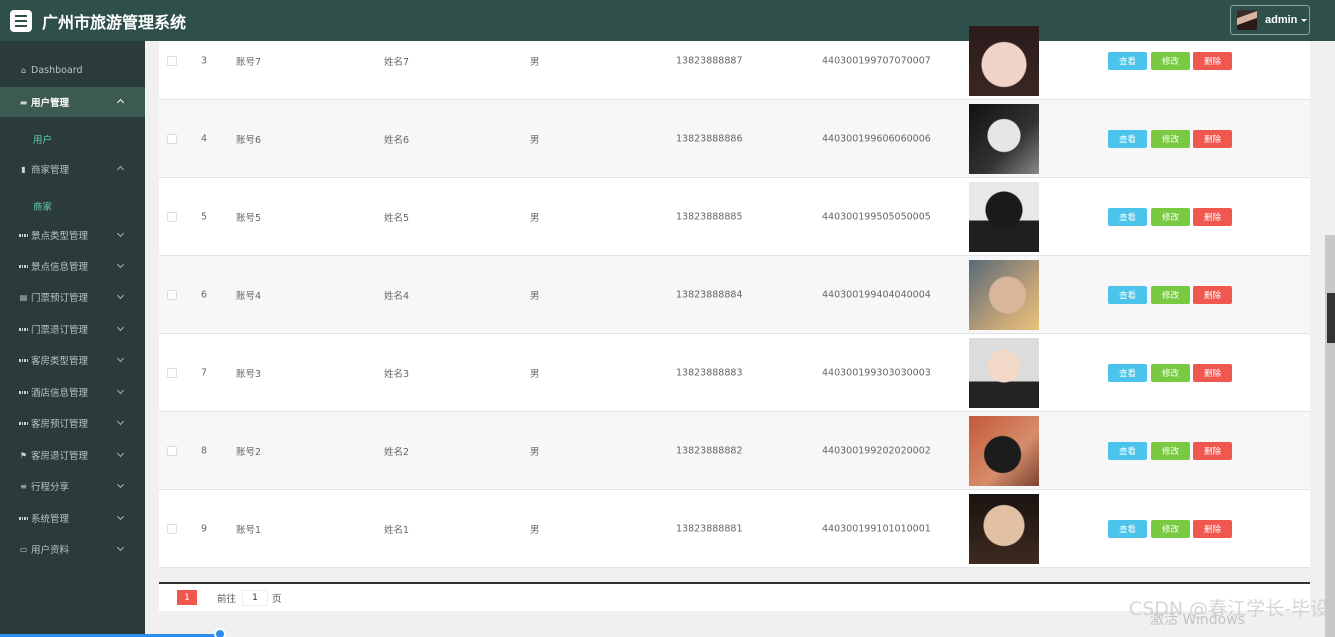 The image size is (1335, 637). I want to click on sidebar-item-dashboard: ⌂ Dashboard, so click(72, 70).